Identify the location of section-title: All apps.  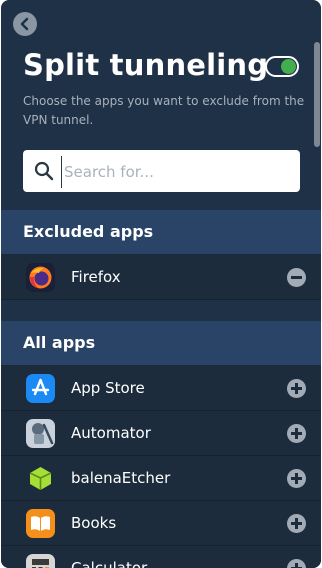
(59, 342).